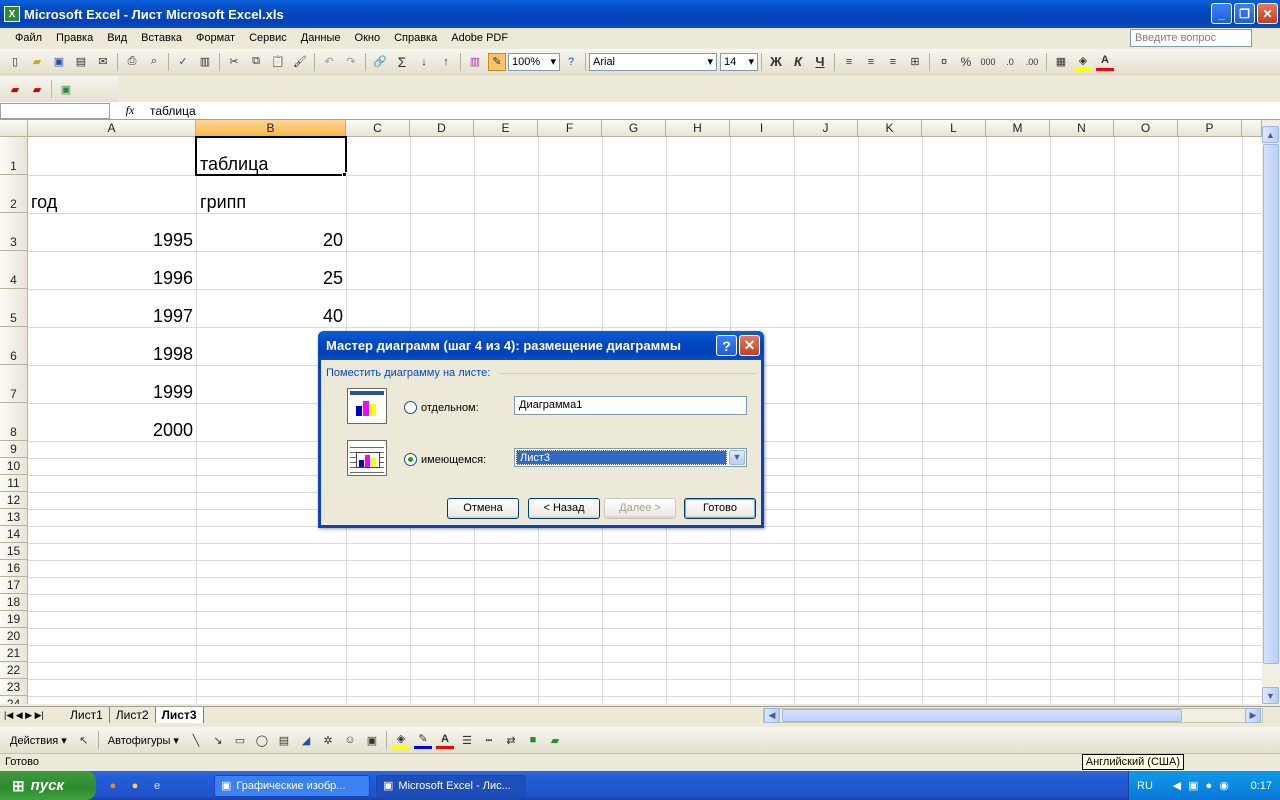 The height and width of the screenshot is (800, 1280). What do you see at coordinates (14, 700) in the screenshot?
I see `row-header: 24` at bounding box center [14, 700].